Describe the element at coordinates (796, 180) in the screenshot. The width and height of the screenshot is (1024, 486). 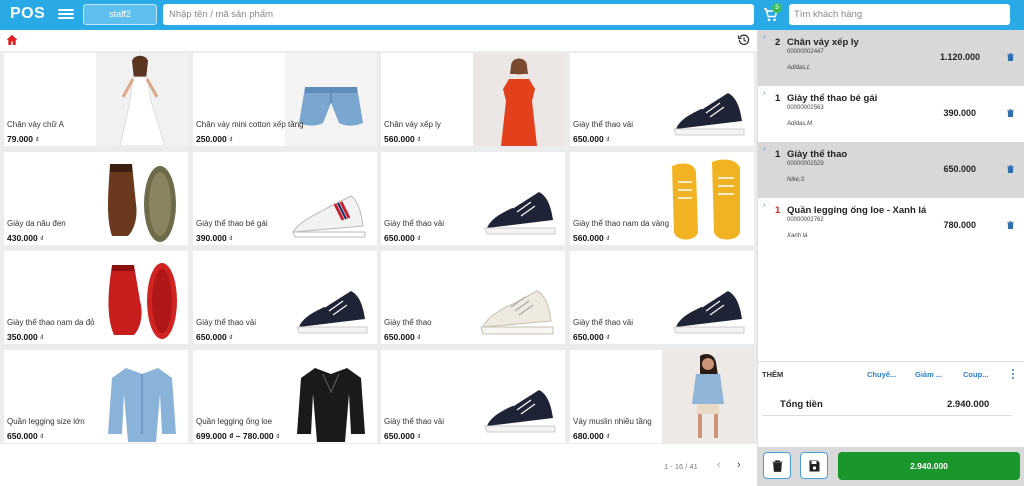
I see `item-variant: Nike,S` at that location.